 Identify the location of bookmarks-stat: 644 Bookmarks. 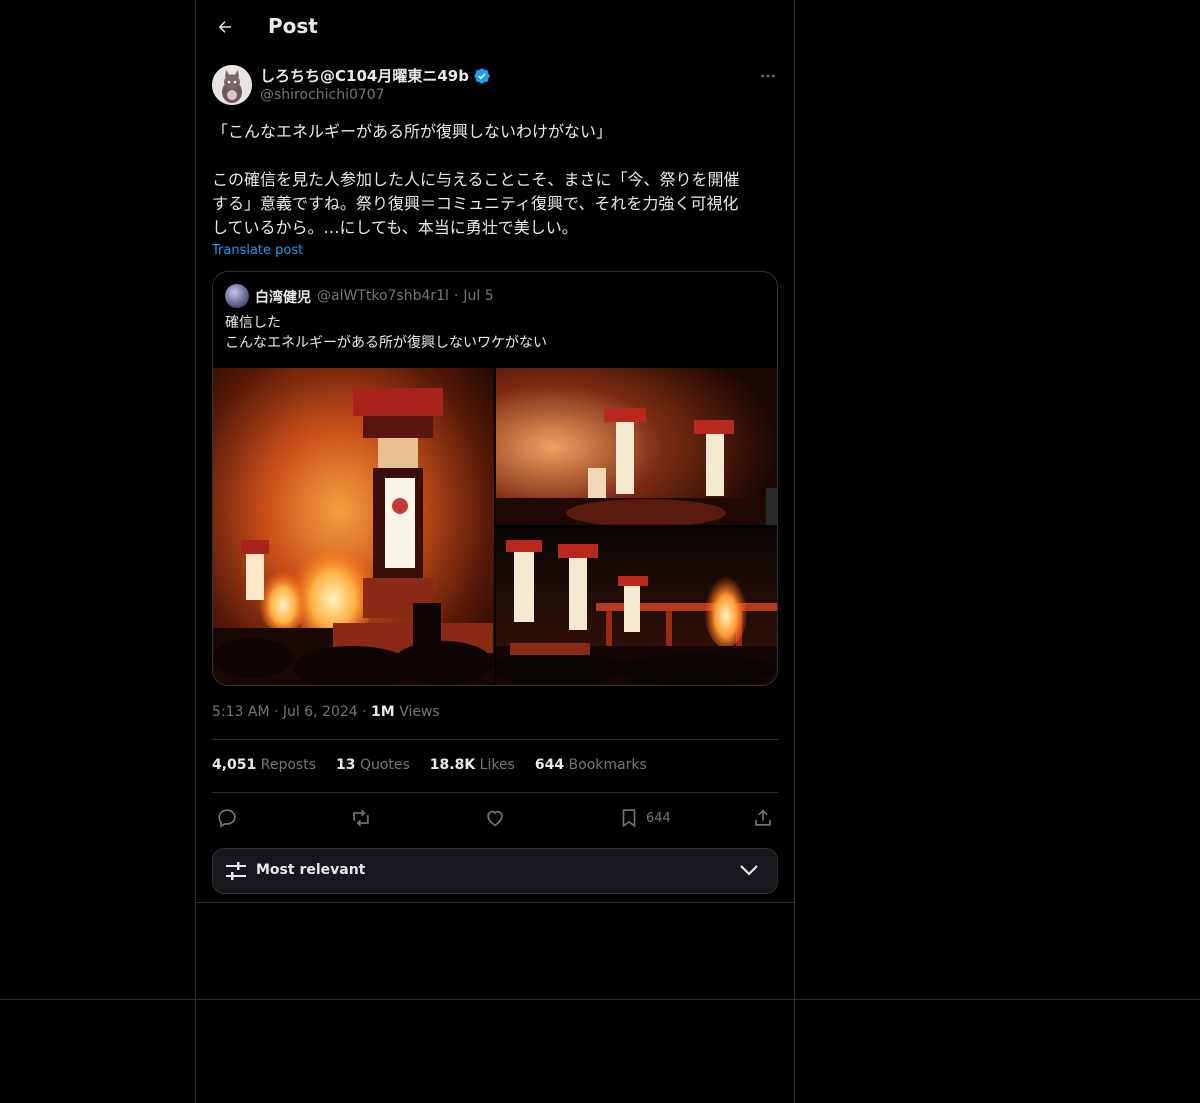
(591, 765).